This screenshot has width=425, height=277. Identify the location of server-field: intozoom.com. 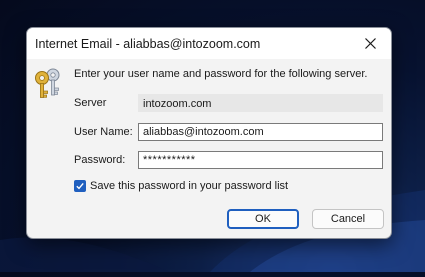
(260, 103).